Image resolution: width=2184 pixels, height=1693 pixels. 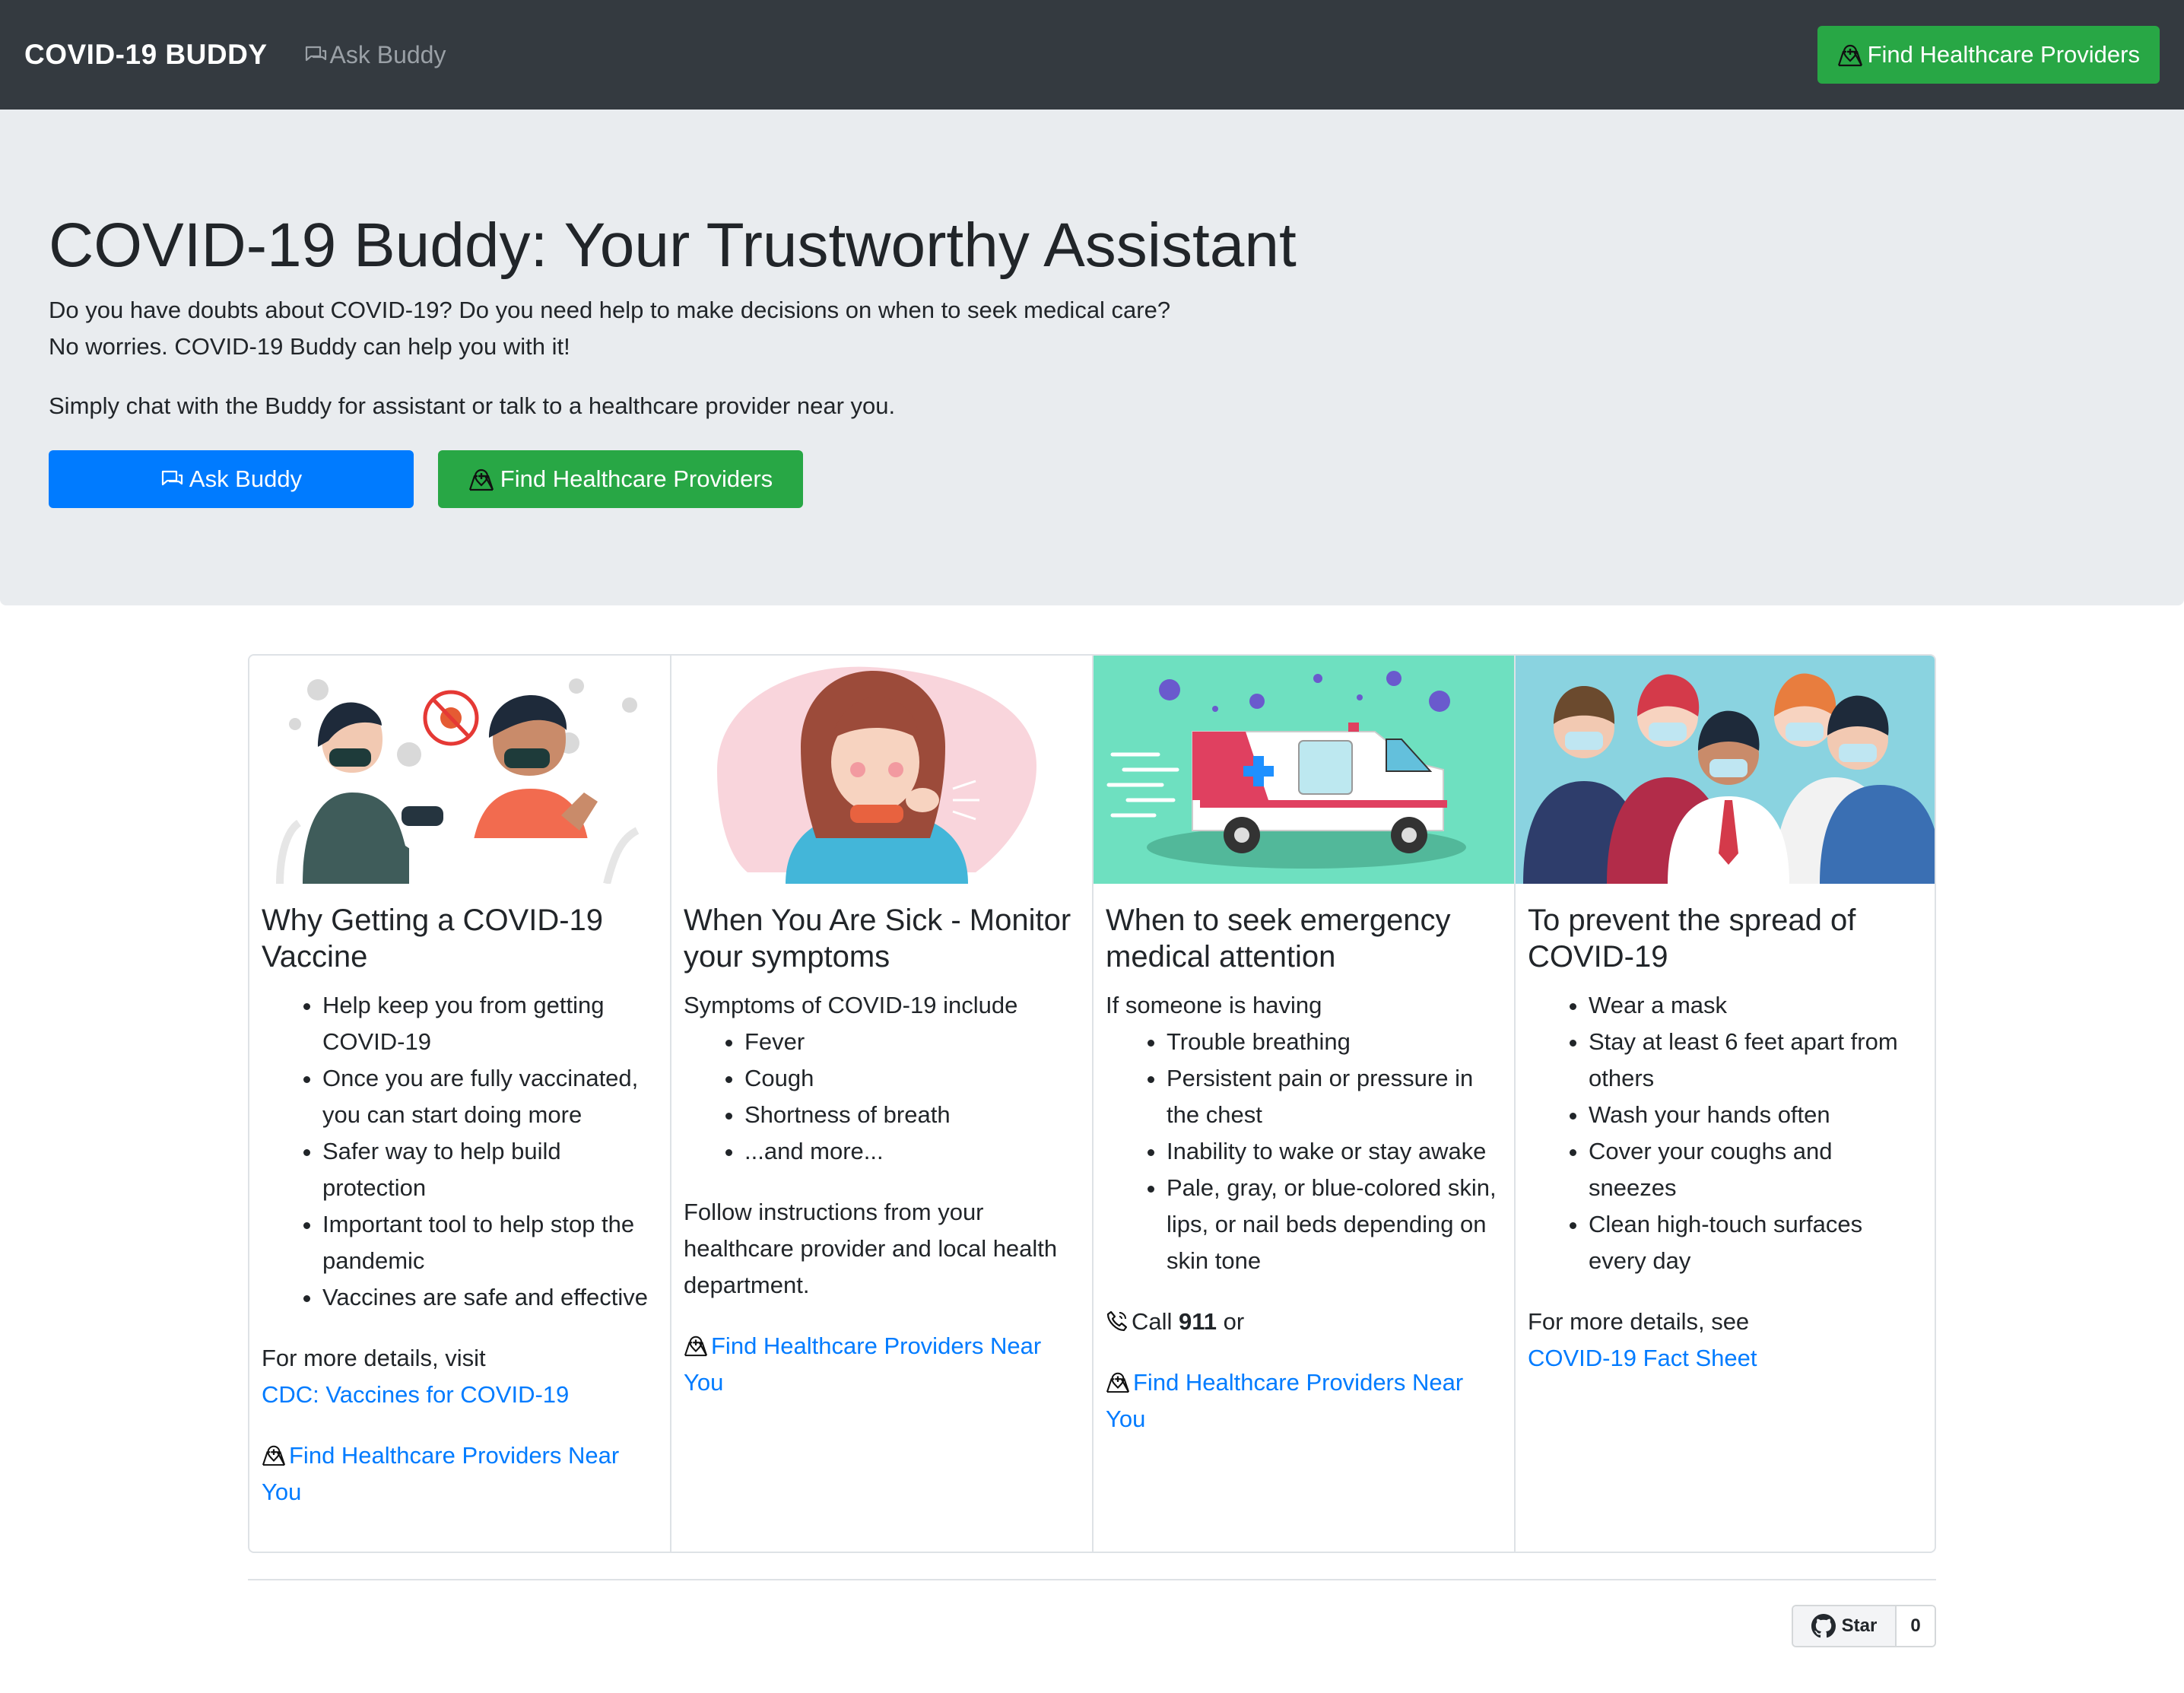 I want to click on card-vaccine-find-providers-link: Find Healthcare Providers Near You, so click(x=460, y=1473).